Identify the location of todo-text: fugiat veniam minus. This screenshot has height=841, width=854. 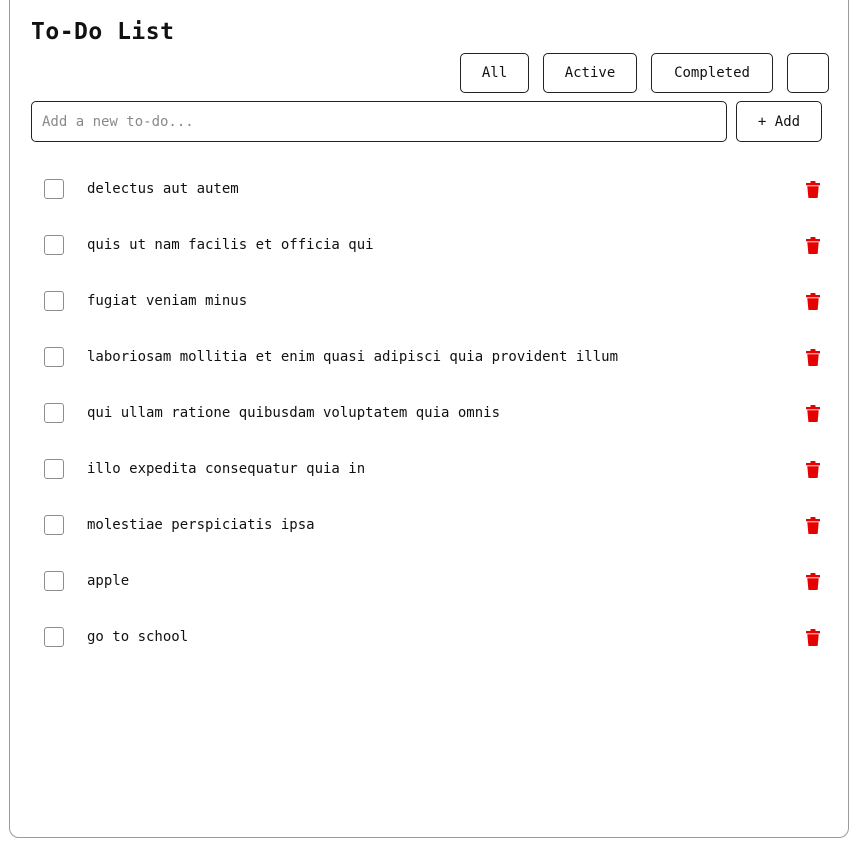
(167, 301).